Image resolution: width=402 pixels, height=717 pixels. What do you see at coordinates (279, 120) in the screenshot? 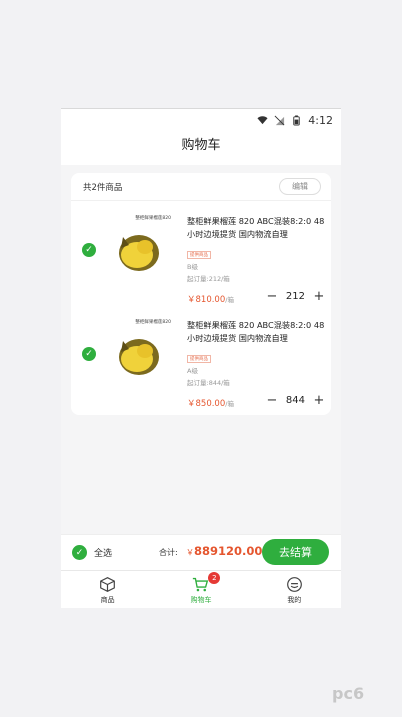
I see `no-signal-icon` at bounding box center [279, 120].